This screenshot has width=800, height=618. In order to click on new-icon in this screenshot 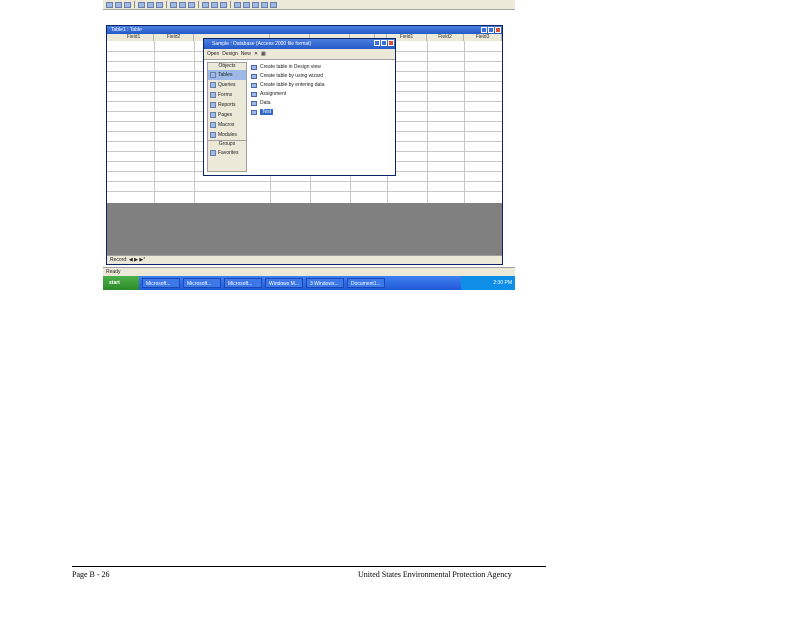, I will do `click(109, 4)`.